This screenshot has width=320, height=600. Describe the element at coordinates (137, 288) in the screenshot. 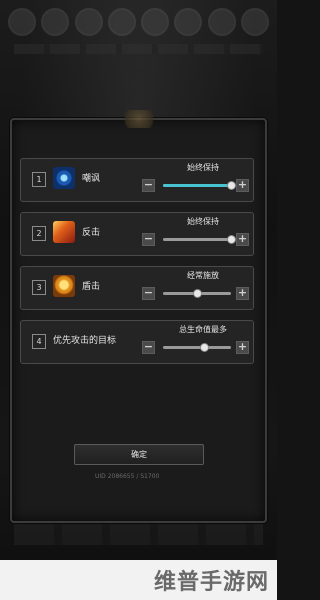

I see `skill-row-3: 3 盾击 经常施放 − +` at that location.